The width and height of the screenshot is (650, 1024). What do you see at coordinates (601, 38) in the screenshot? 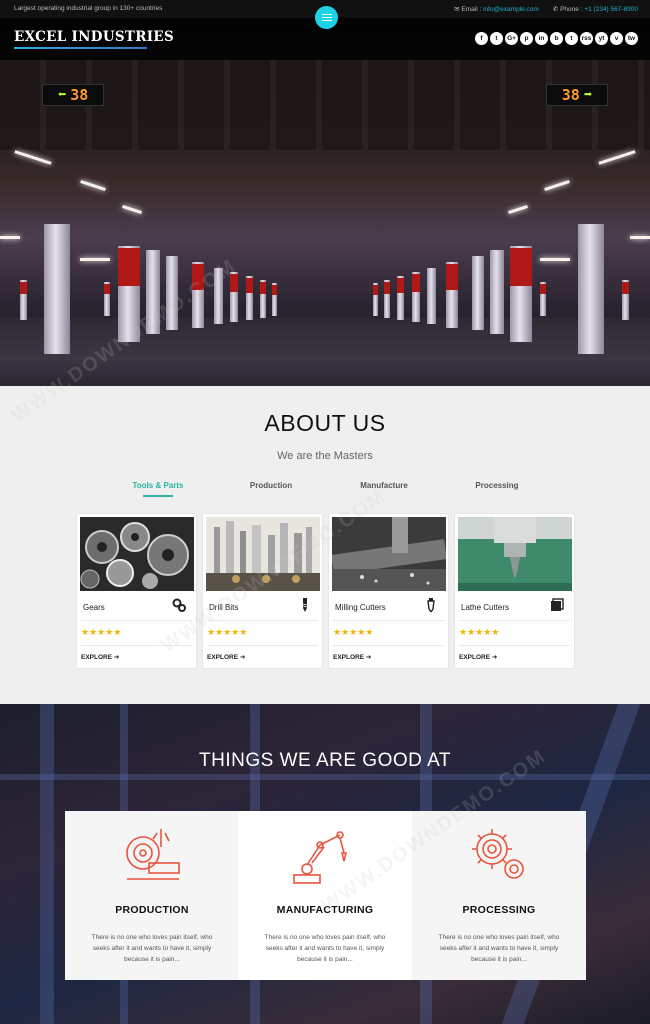
I see `social-icon: yt` at bounding box center [601, 38].